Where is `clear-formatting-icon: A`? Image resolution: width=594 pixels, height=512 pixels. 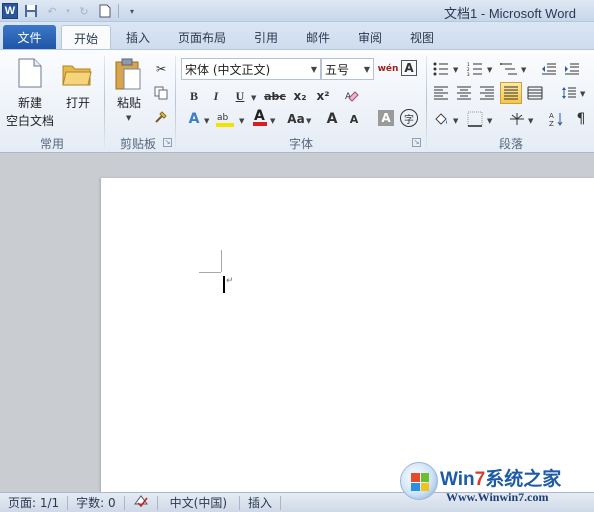 clear-formatting-icon: A is located at coordinates (352, 96).